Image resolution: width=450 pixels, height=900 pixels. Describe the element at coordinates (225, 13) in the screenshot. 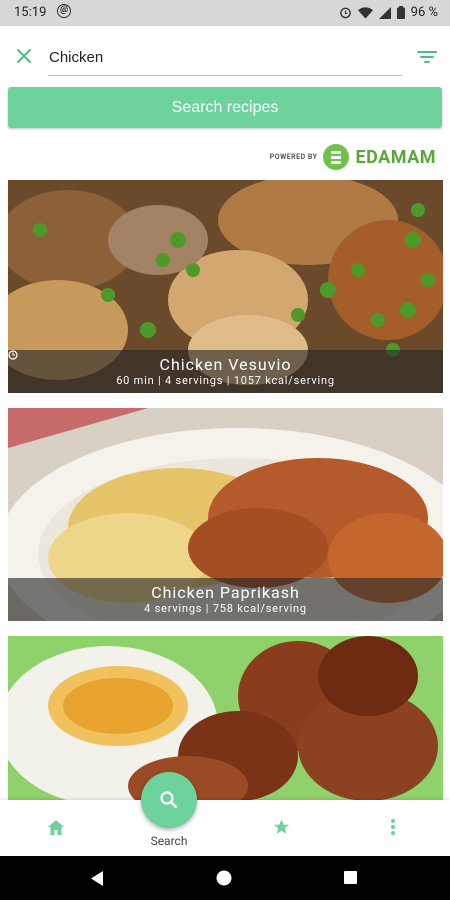

I see `status-bar: 15:19 @ 96 %` at that location.